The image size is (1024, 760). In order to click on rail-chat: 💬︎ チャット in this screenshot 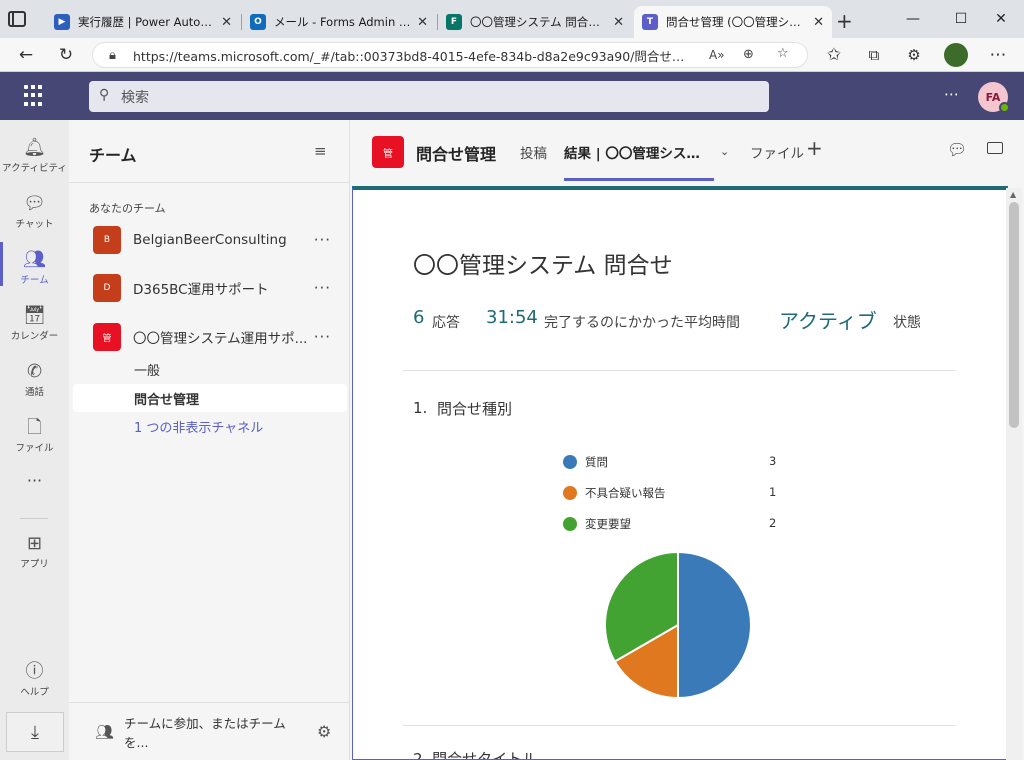, I will do `click(34, 212)`.